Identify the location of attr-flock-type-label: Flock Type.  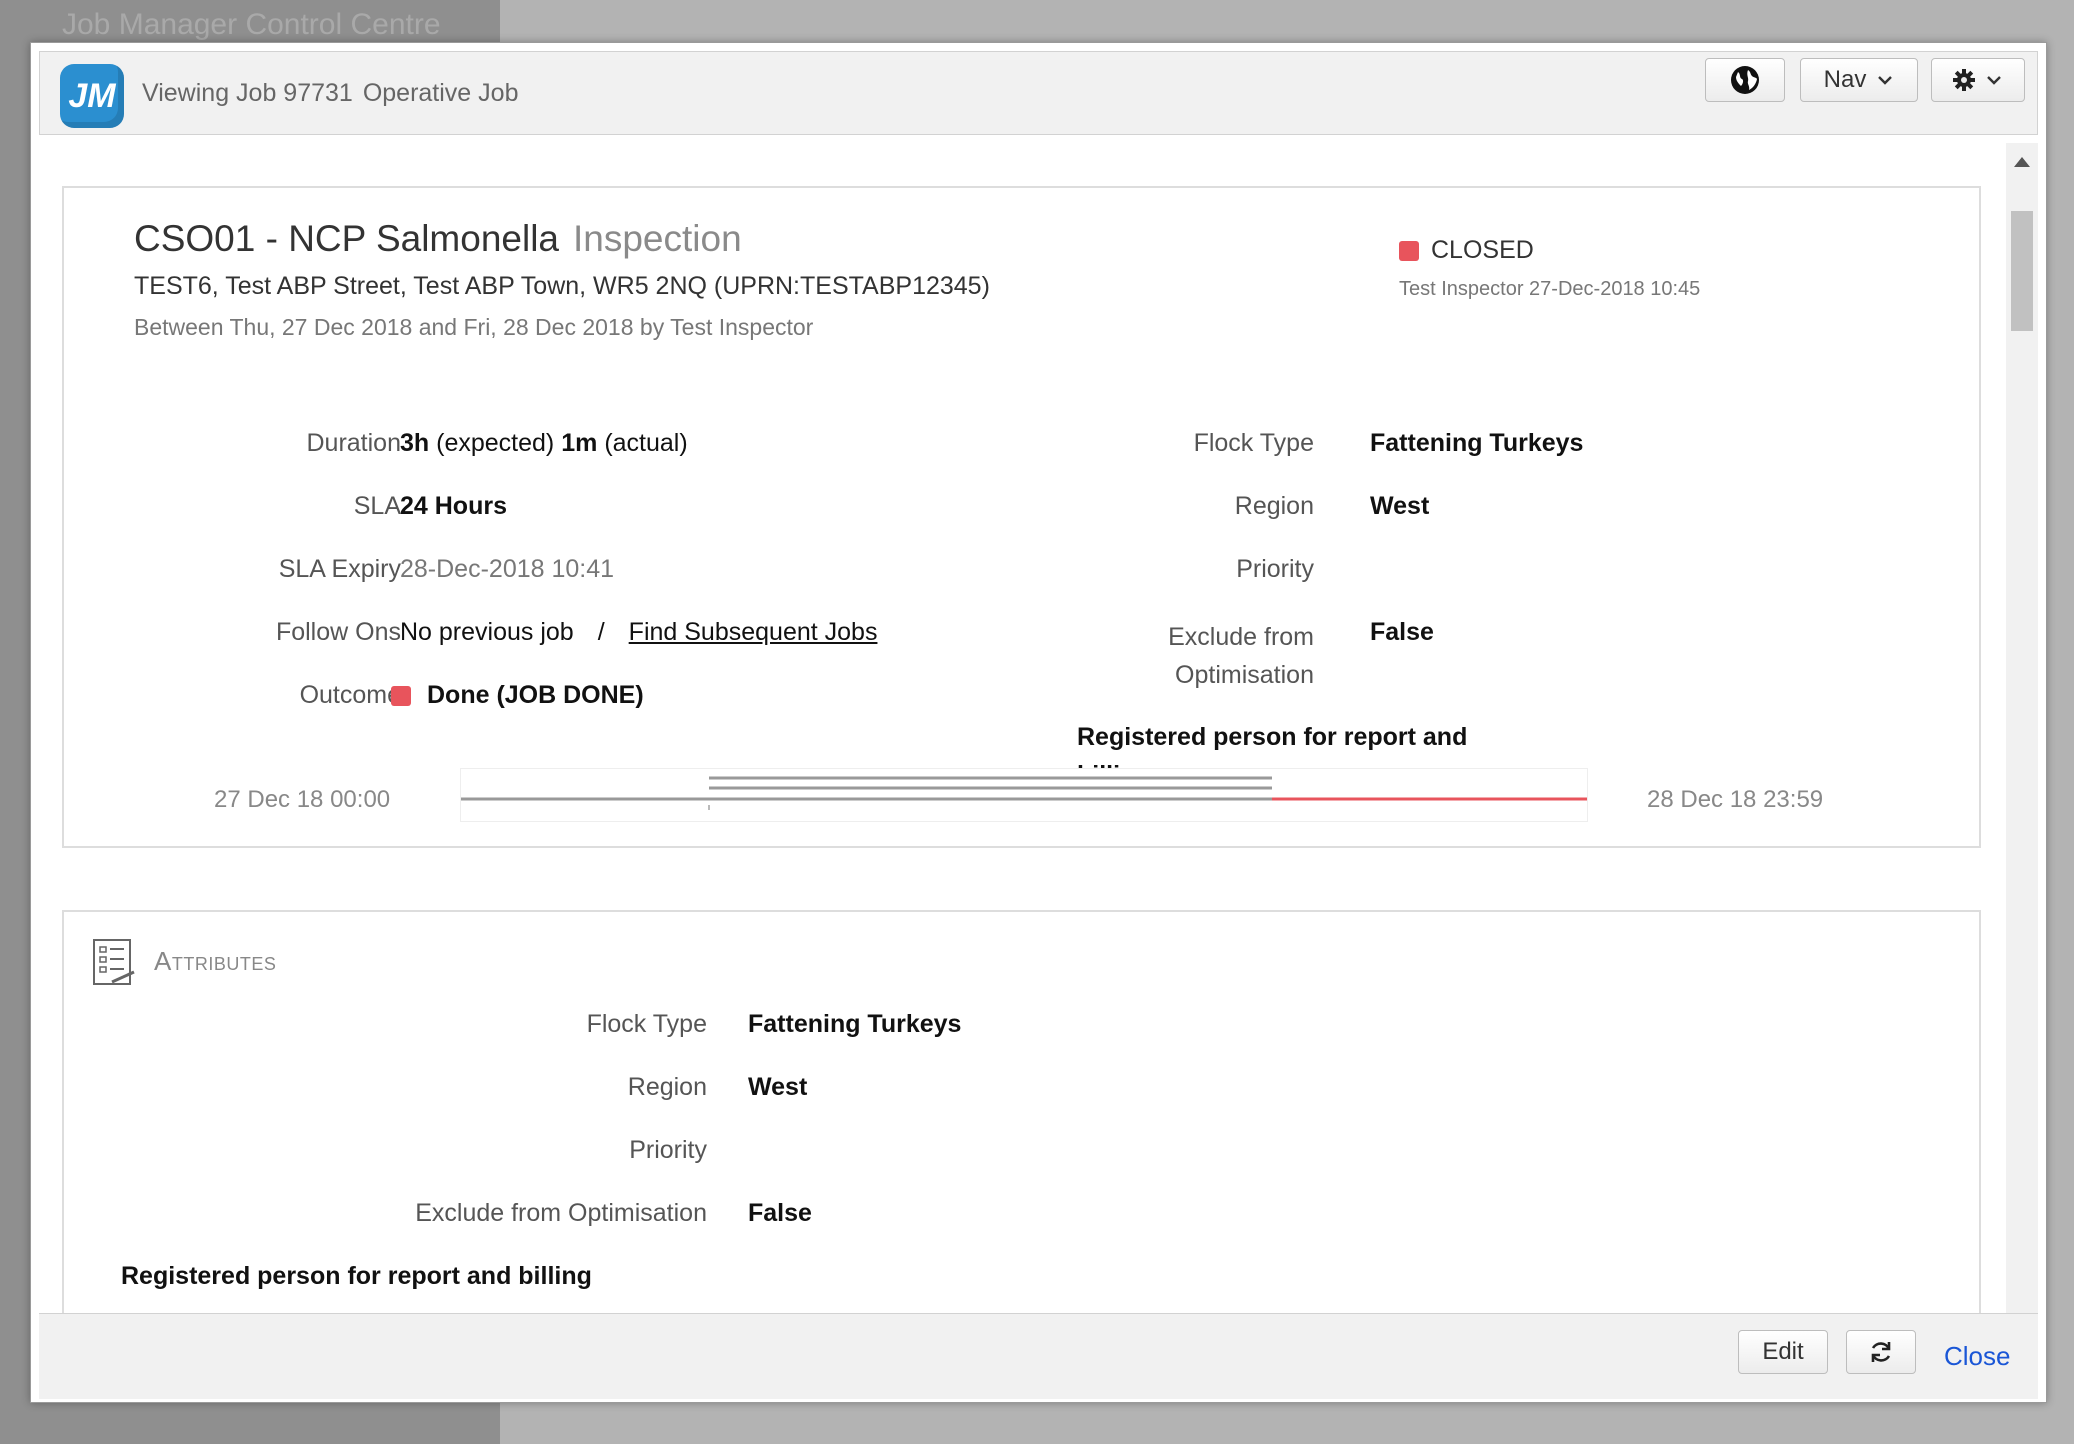
(646, 1024).